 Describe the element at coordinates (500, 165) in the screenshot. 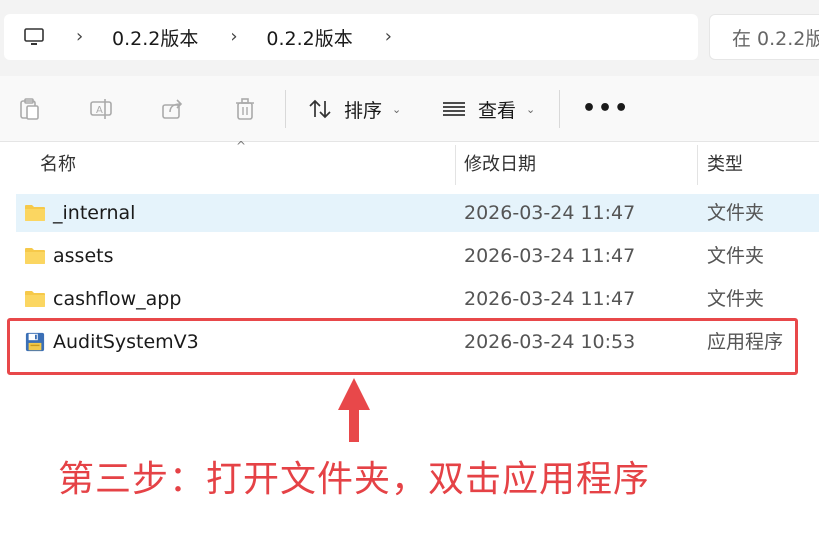

I see `column-header-modified: 修改日期` at that location.